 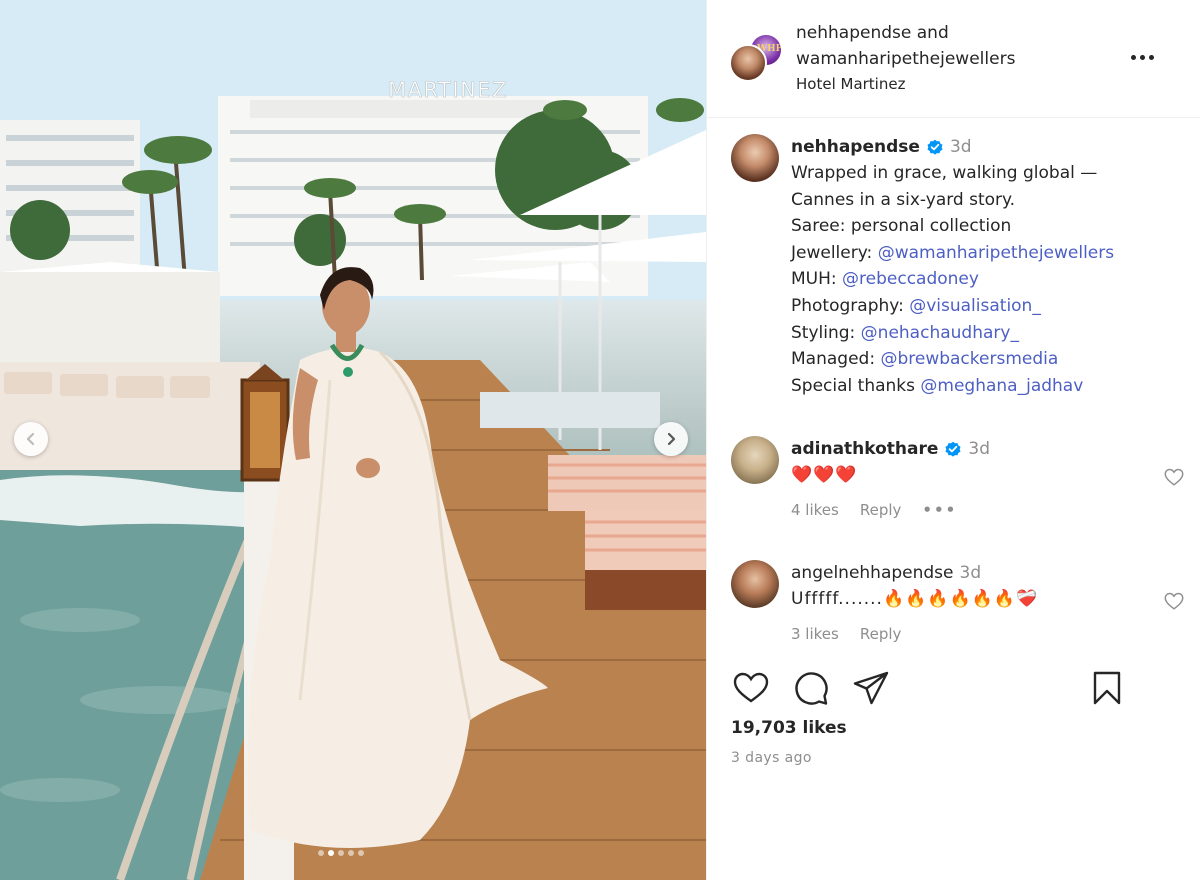 I want to click on bookmark-icon, so click(x=1107, y=688).